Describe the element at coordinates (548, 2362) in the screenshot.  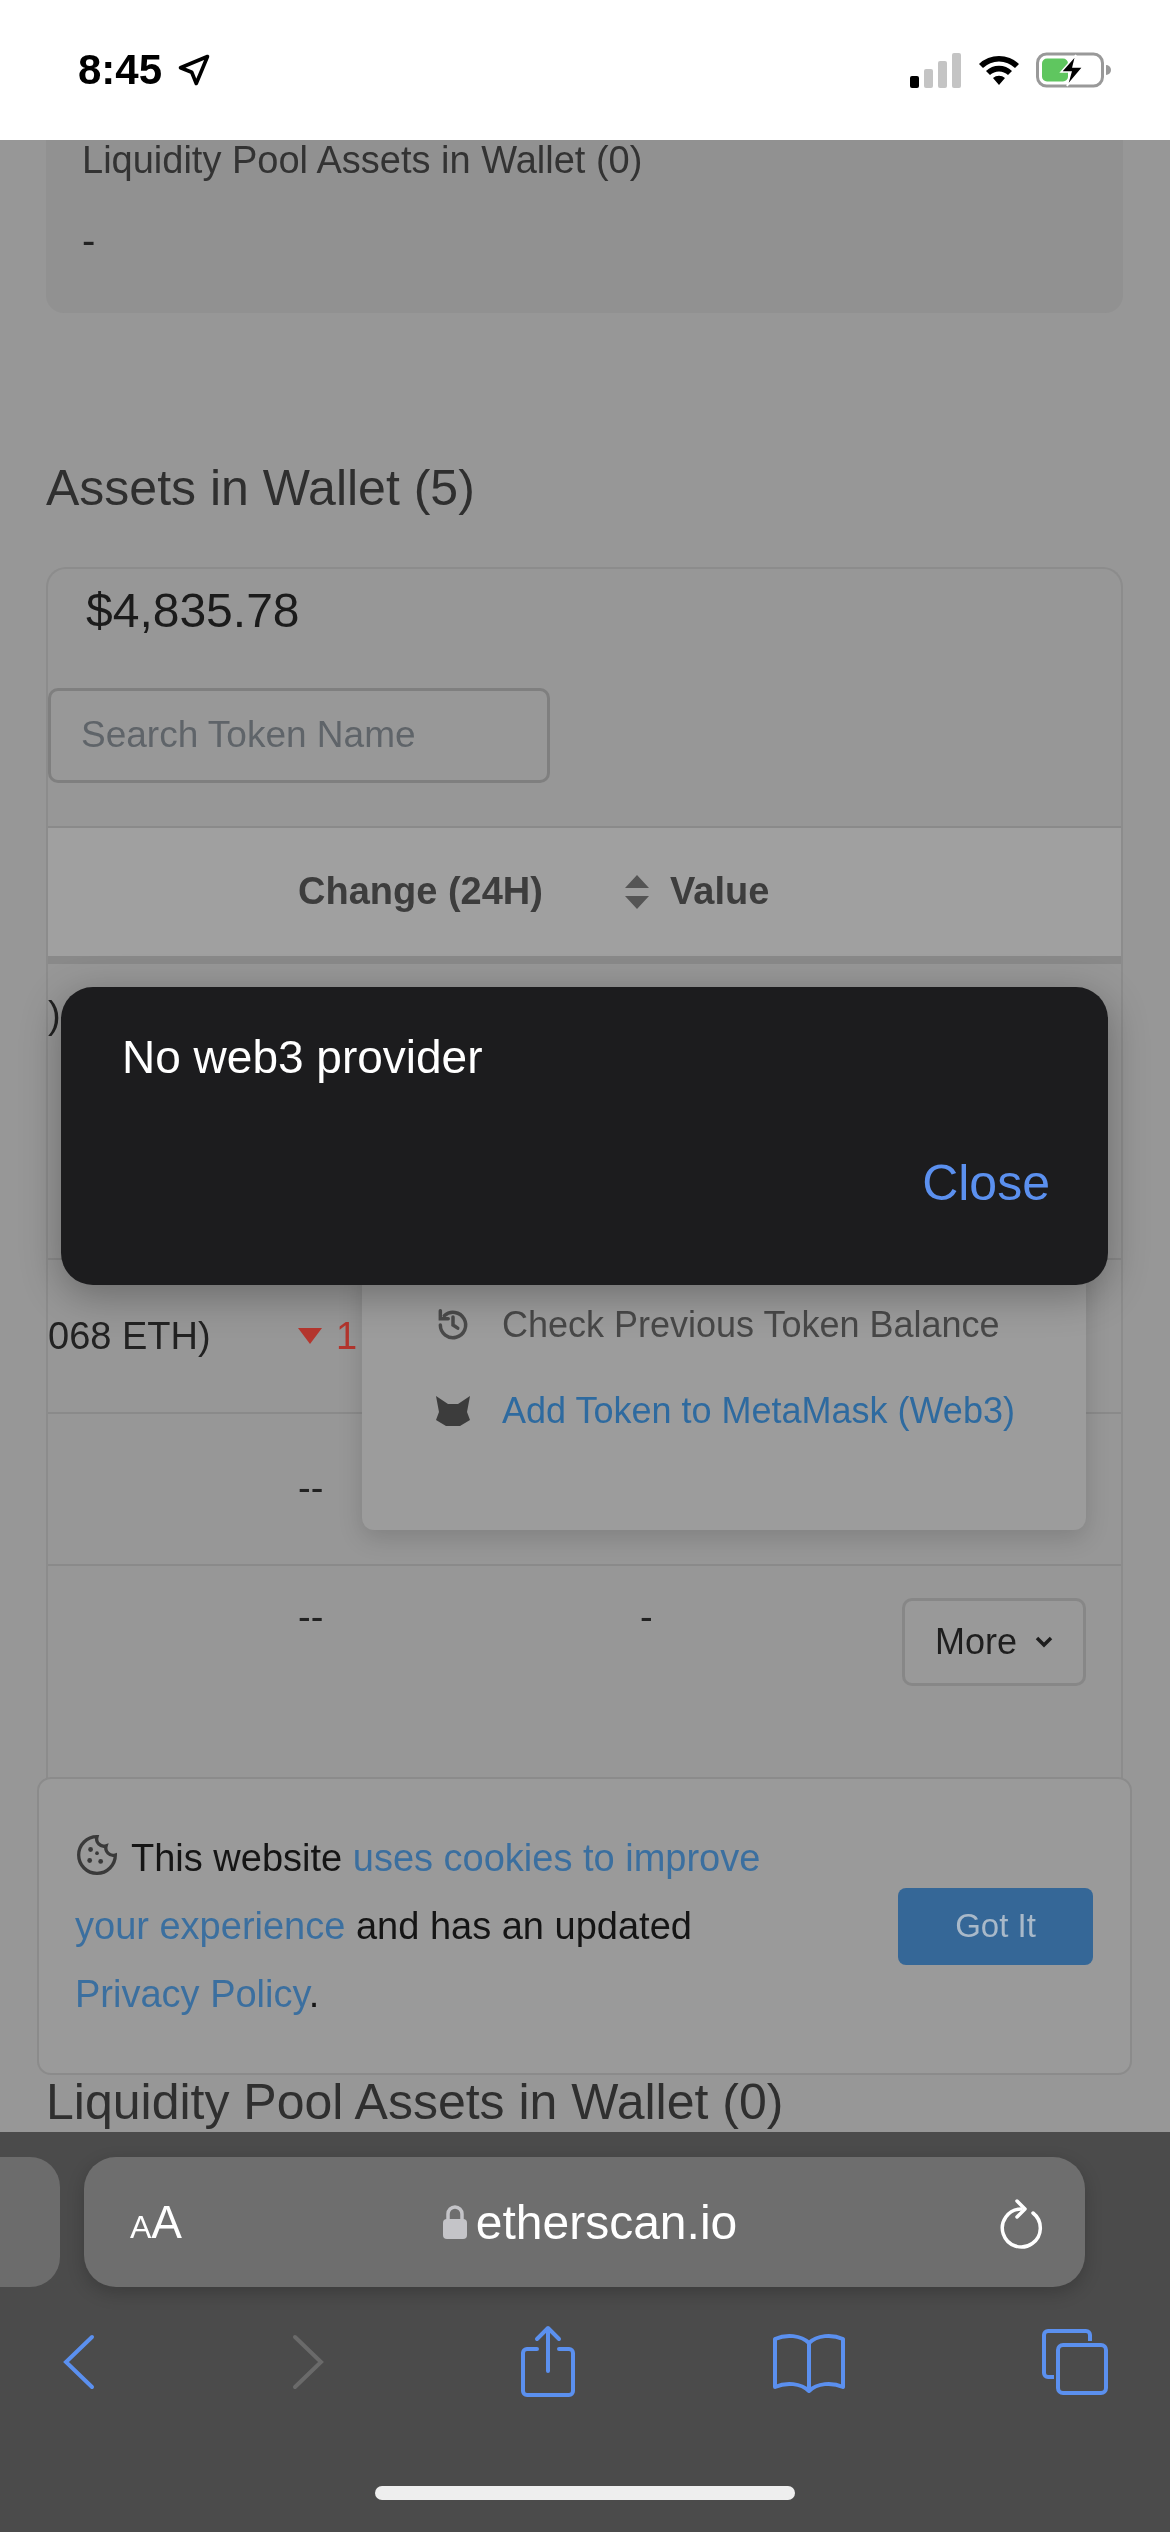
I see `share-button` at that location.